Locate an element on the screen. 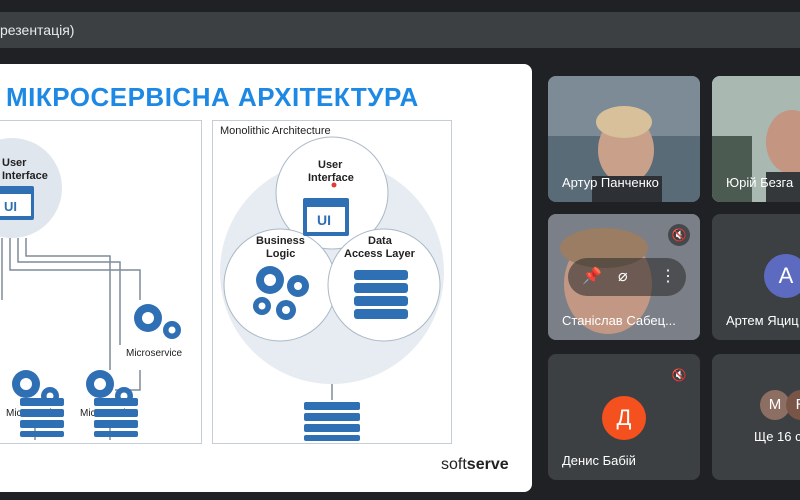 The width and height of the screenshot is (800, 500). participant-tile: А Артем Яциц is located at coordinates (756, 277).